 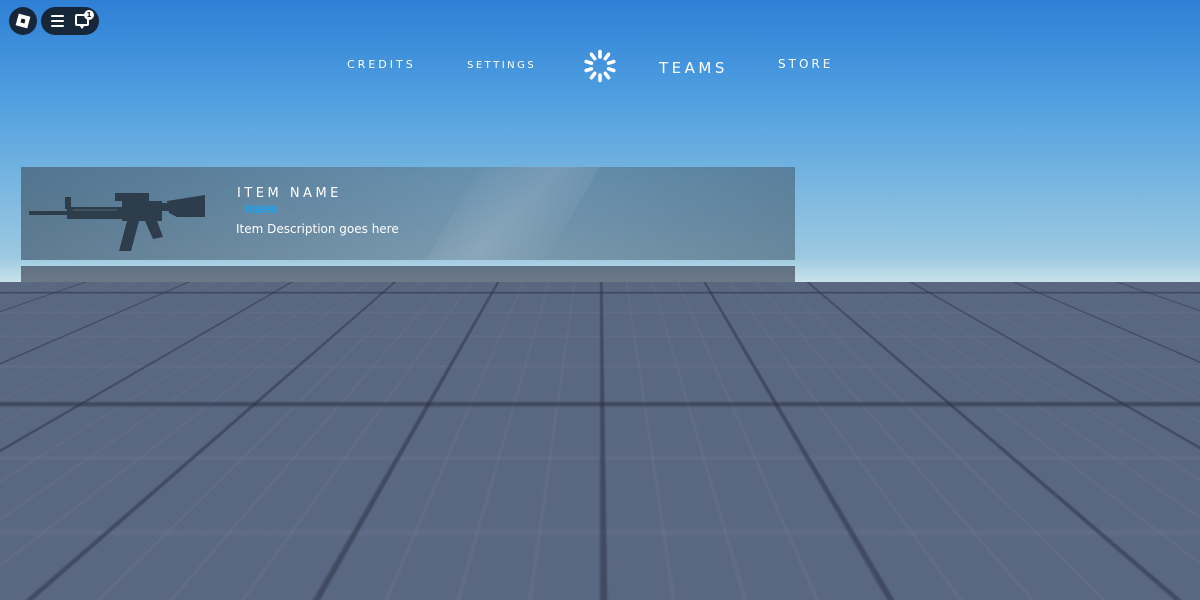 What do you see at coordinates (57, 21) in the screenshot?
I see `hamburger-menu-icon` at bounding box center [57, 21].